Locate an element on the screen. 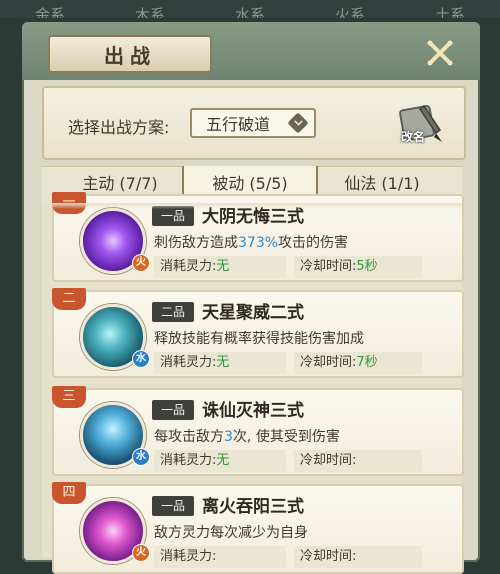 This screenshot has height=574, width=500. skill-name: 离火吞阳三式 is located at coordinates (253, 507).